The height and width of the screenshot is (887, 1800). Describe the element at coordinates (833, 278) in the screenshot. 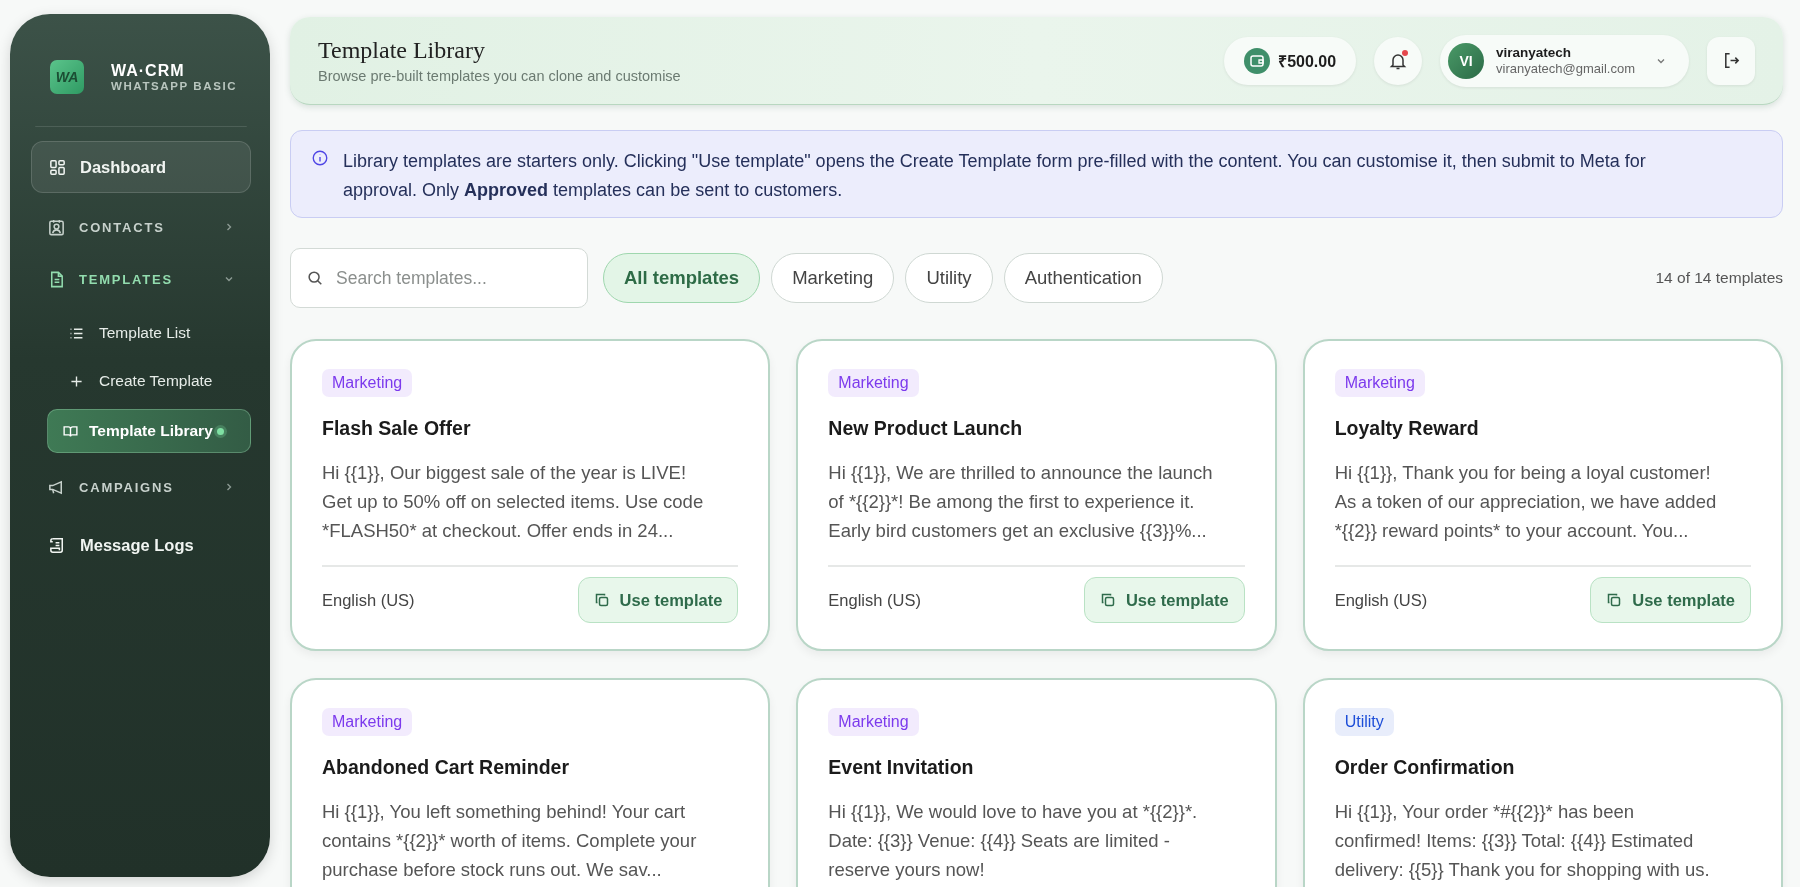

I see `filter-chip: Marketing` at that location.